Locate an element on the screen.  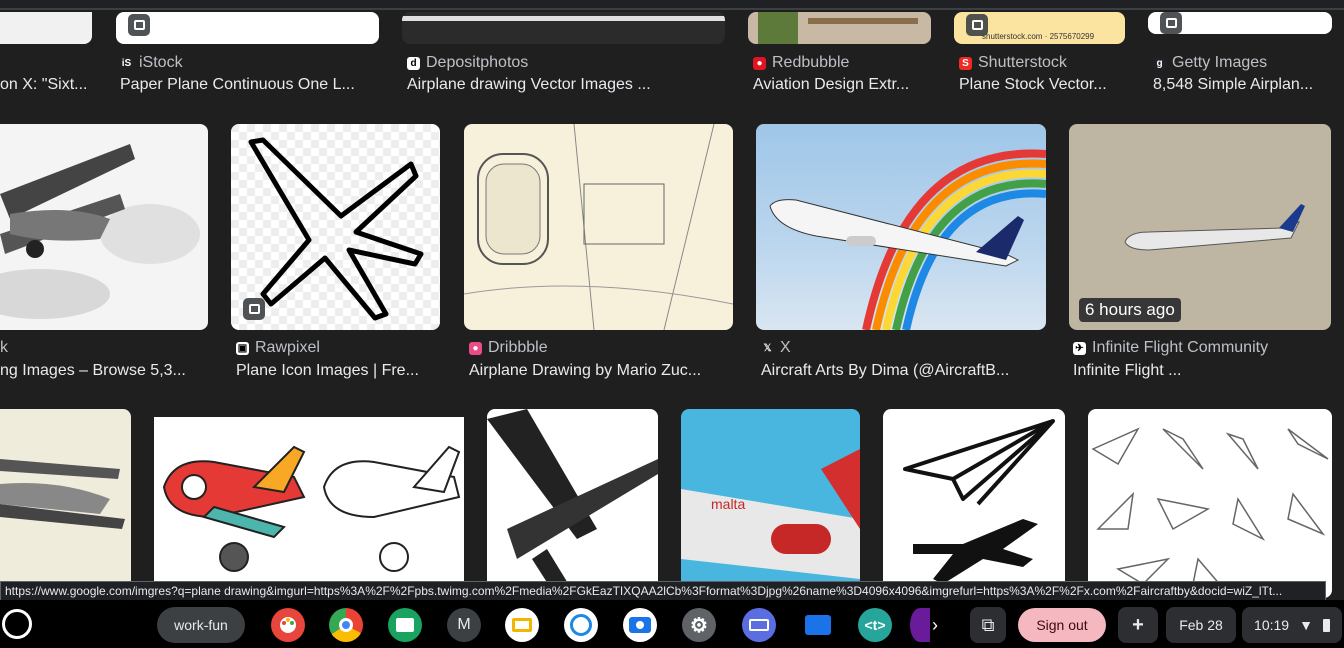
cartoon-planes-image is located at coordinates (311, 508).